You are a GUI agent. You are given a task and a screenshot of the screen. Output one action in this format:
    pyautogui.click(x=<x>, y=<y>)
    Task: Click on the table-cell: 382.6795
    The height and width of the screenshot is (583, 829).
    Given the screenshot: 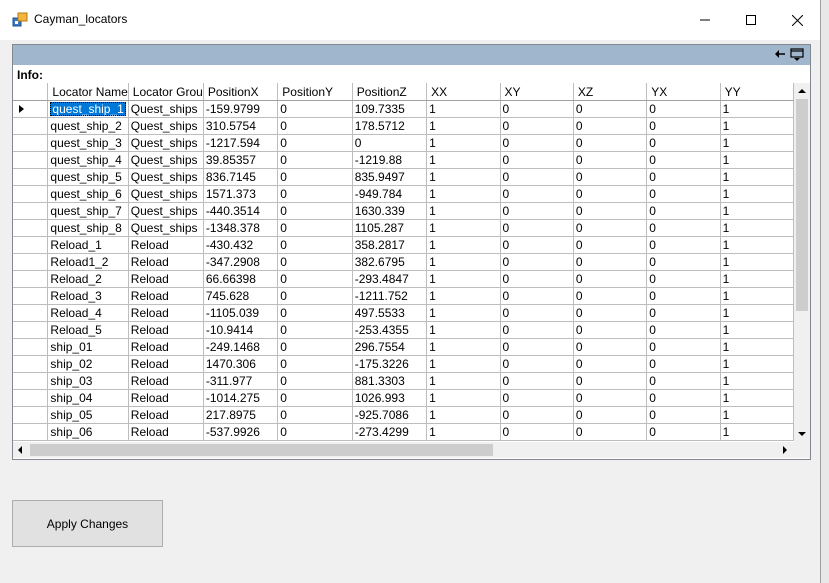 What is the action you would take?
    pyautogui.click(x=390, y=262)
    